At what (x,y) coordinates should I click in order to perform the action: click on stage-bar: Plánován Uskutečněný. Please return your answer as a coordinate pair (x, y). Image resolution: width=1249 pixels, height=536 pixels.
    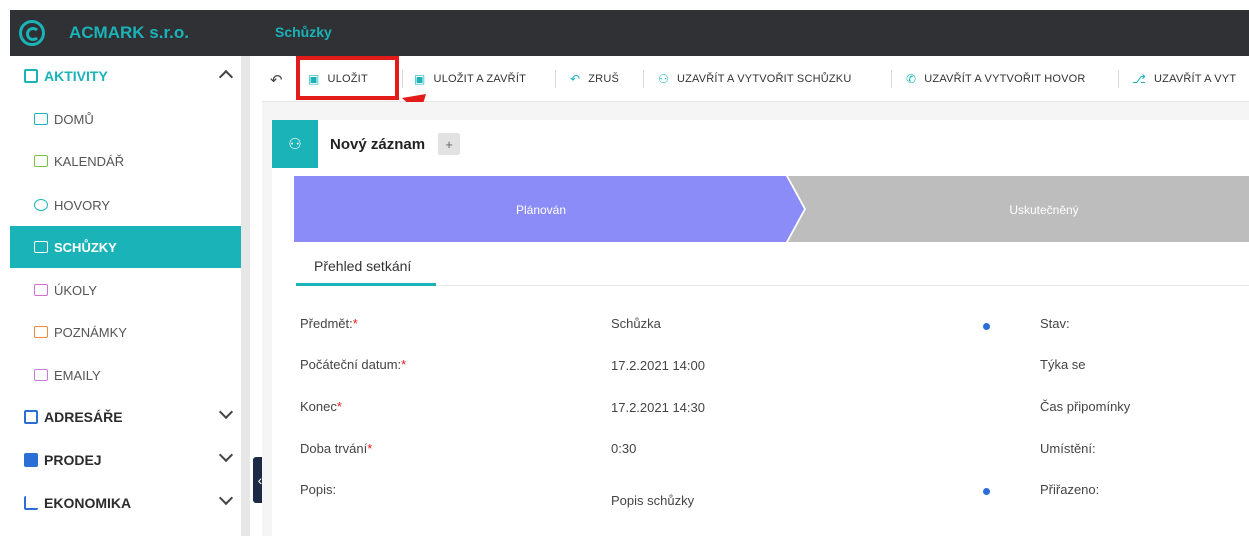
    Looking at the image, I should click on (771, 209).